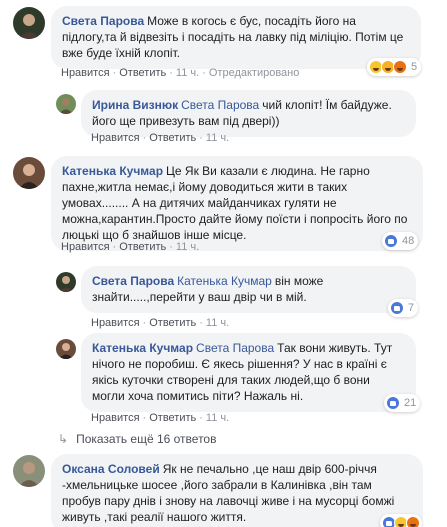 This screenshot has height=527, width=447. I want to click on reaction-count: 5, so click(414, 67).